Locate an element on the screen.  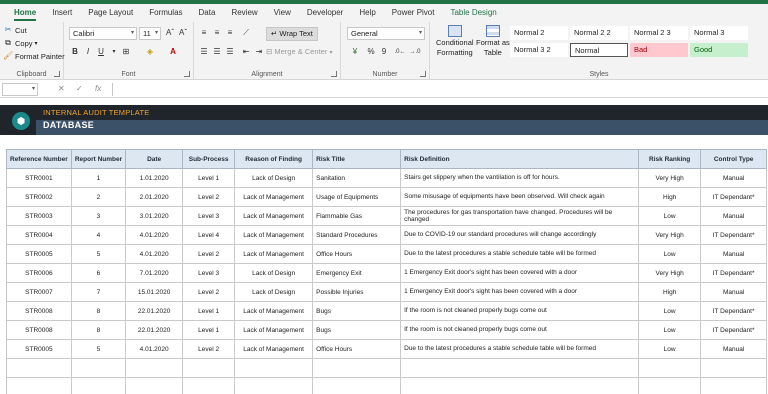
column-header-reason-of-finding: Reason of Finding is located at coordinates (274, 159).